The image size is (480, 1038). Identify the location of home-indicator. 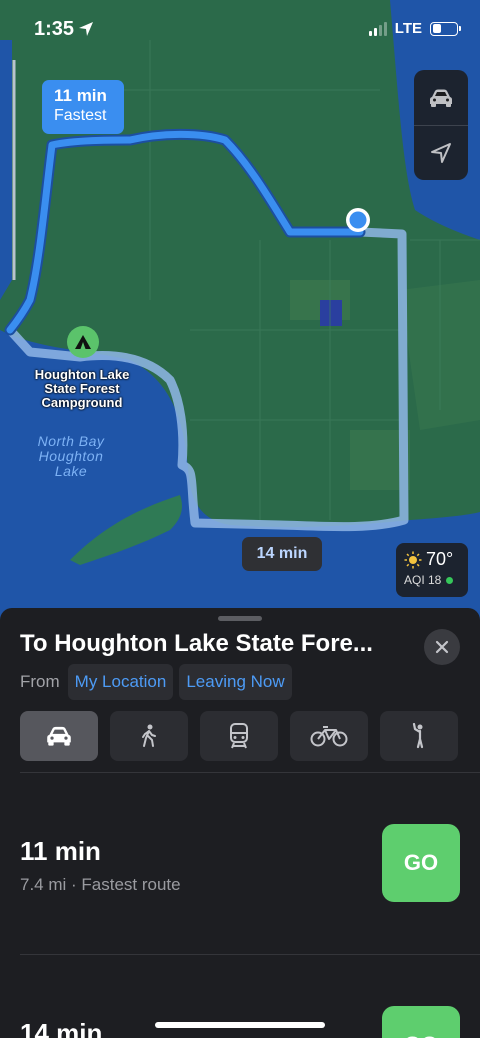
(240, 1025).